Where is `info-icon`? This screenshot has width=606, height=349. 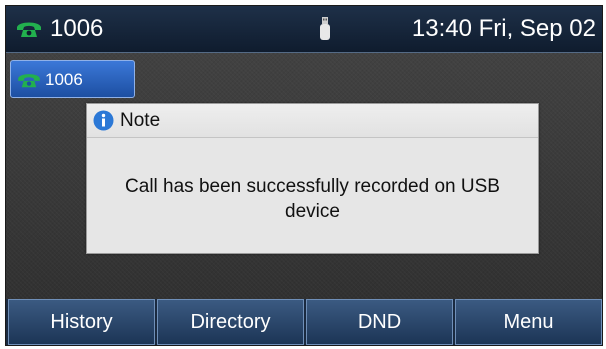
info-icon is located at coordinates (103, 120).